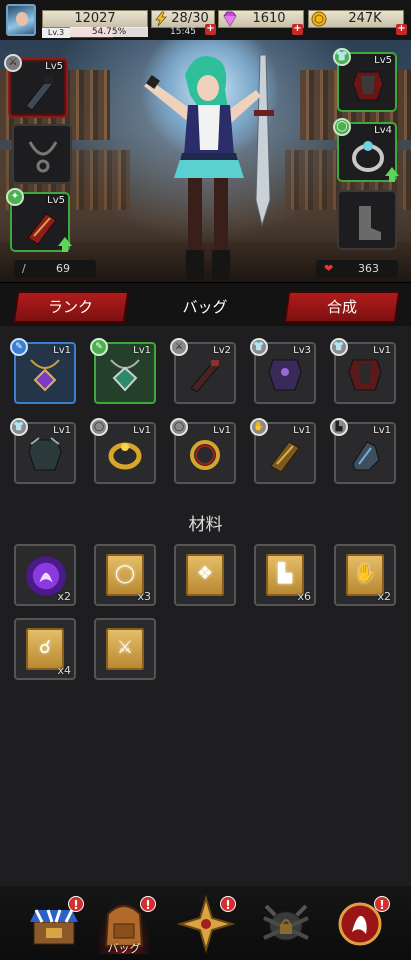 Image resolution: width=411 pixels, height=960 pixels. What do you see at coordinates (205, 376) in the screenshot?
I see `dark-blade-icon` at bounding box center [205, 376].